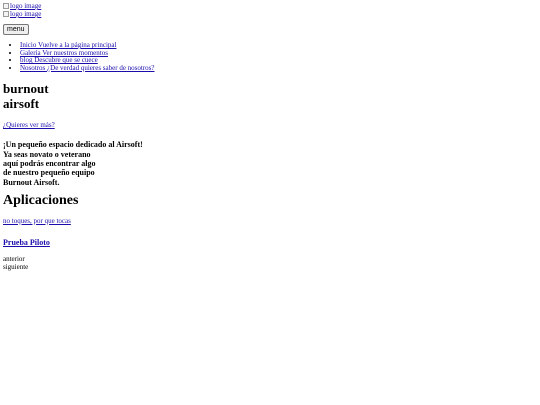 The height and width of the screenshot is (405, 540). What do you see at coordinates (47, 154) in the screenshot?
I see `intro-line: Ya seas novato o veterano` at bounding box center [47, 154].